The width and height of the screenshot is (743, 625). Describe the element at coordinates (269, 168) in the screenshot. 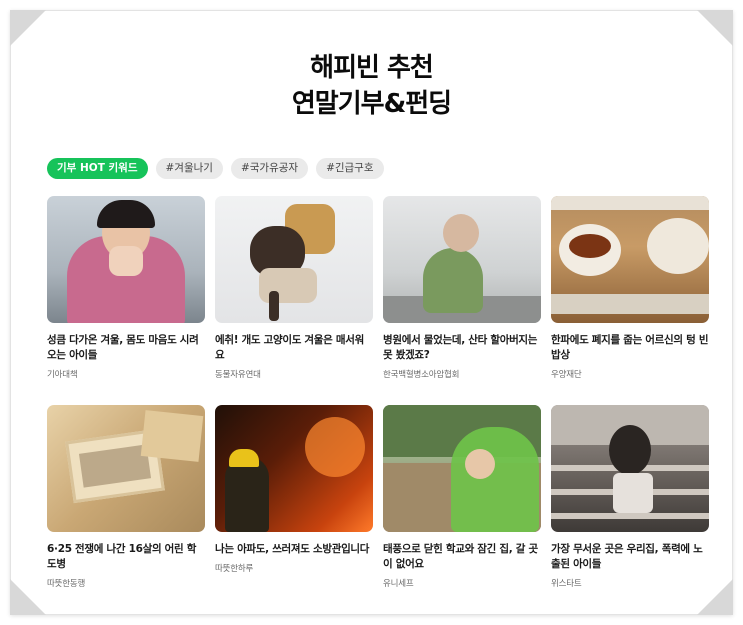

I see `chip-veterans: #국가유공자` at that location.